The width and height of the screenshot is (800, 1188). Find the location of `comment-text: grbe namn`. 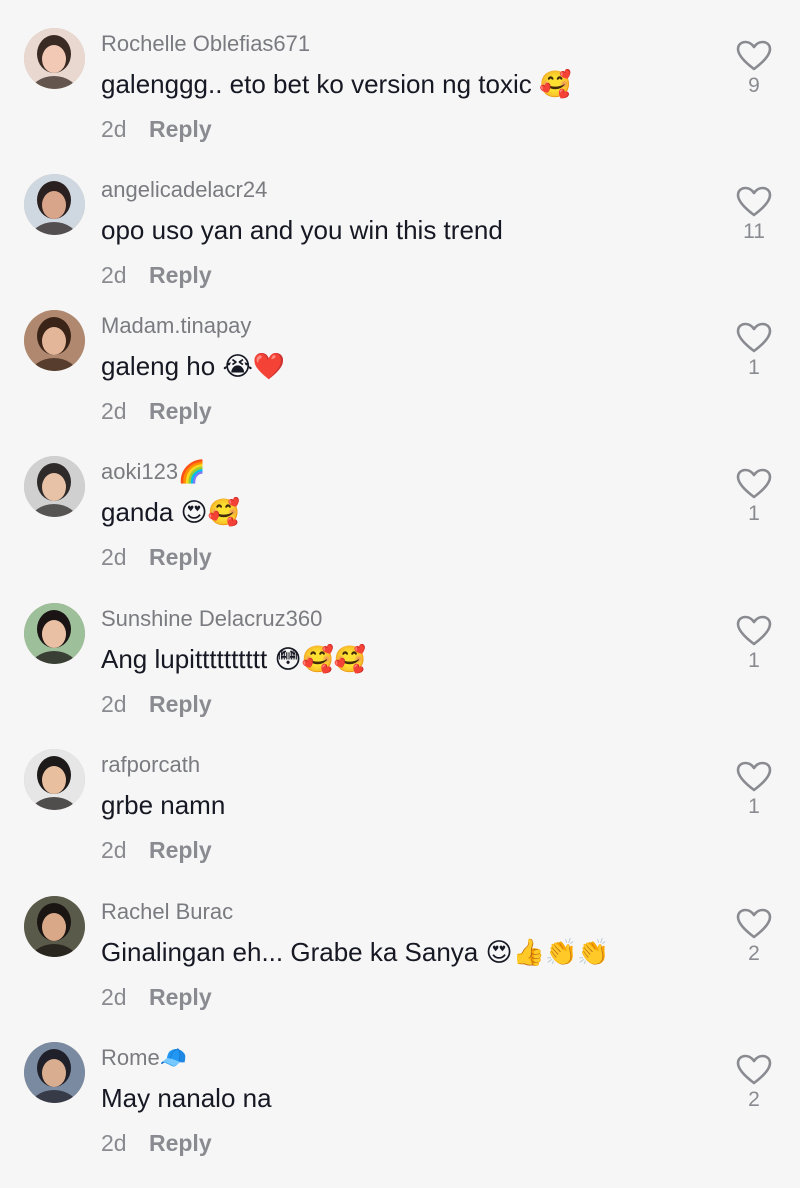

comment-text: grbe namn is located at coordinates (163, 805).